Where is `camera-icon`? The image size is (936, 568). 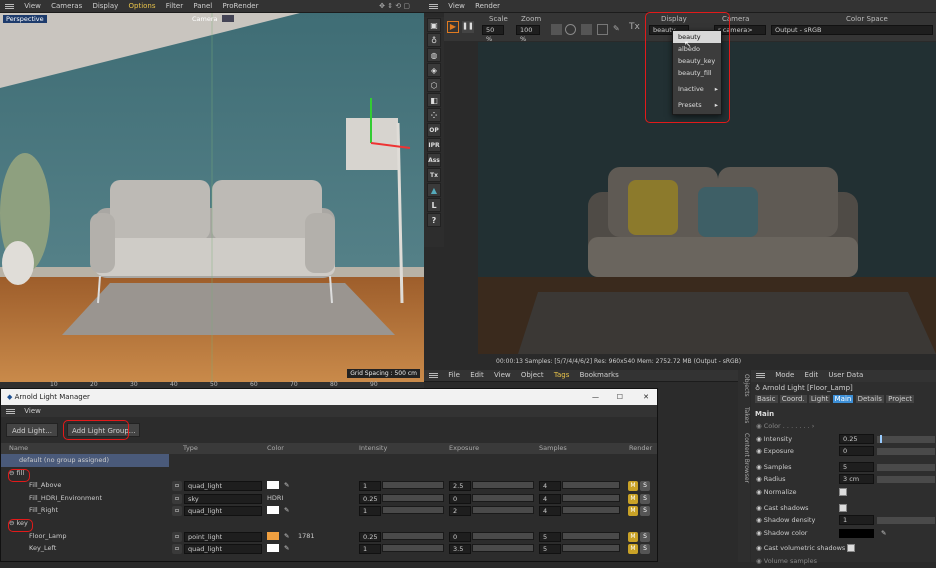
camera-icon is located at coordinates (228, 18).